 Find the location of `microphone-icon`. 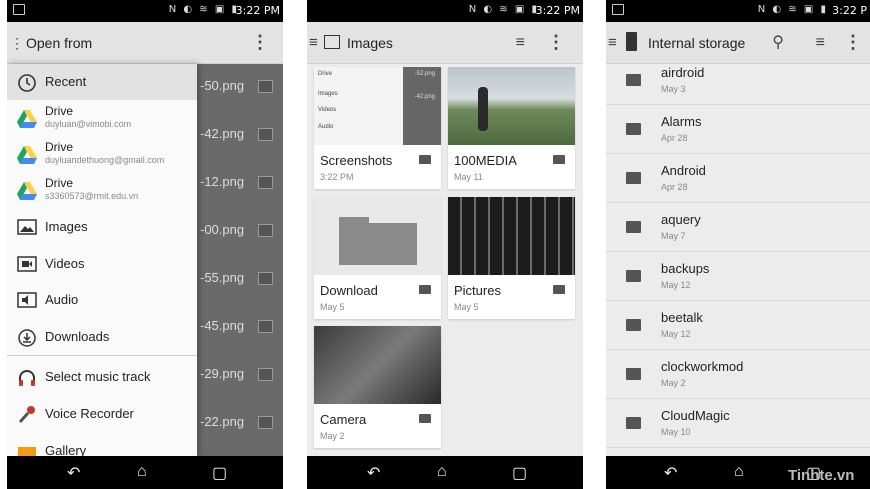

microphone-icon is located at coordinates (27, 415).